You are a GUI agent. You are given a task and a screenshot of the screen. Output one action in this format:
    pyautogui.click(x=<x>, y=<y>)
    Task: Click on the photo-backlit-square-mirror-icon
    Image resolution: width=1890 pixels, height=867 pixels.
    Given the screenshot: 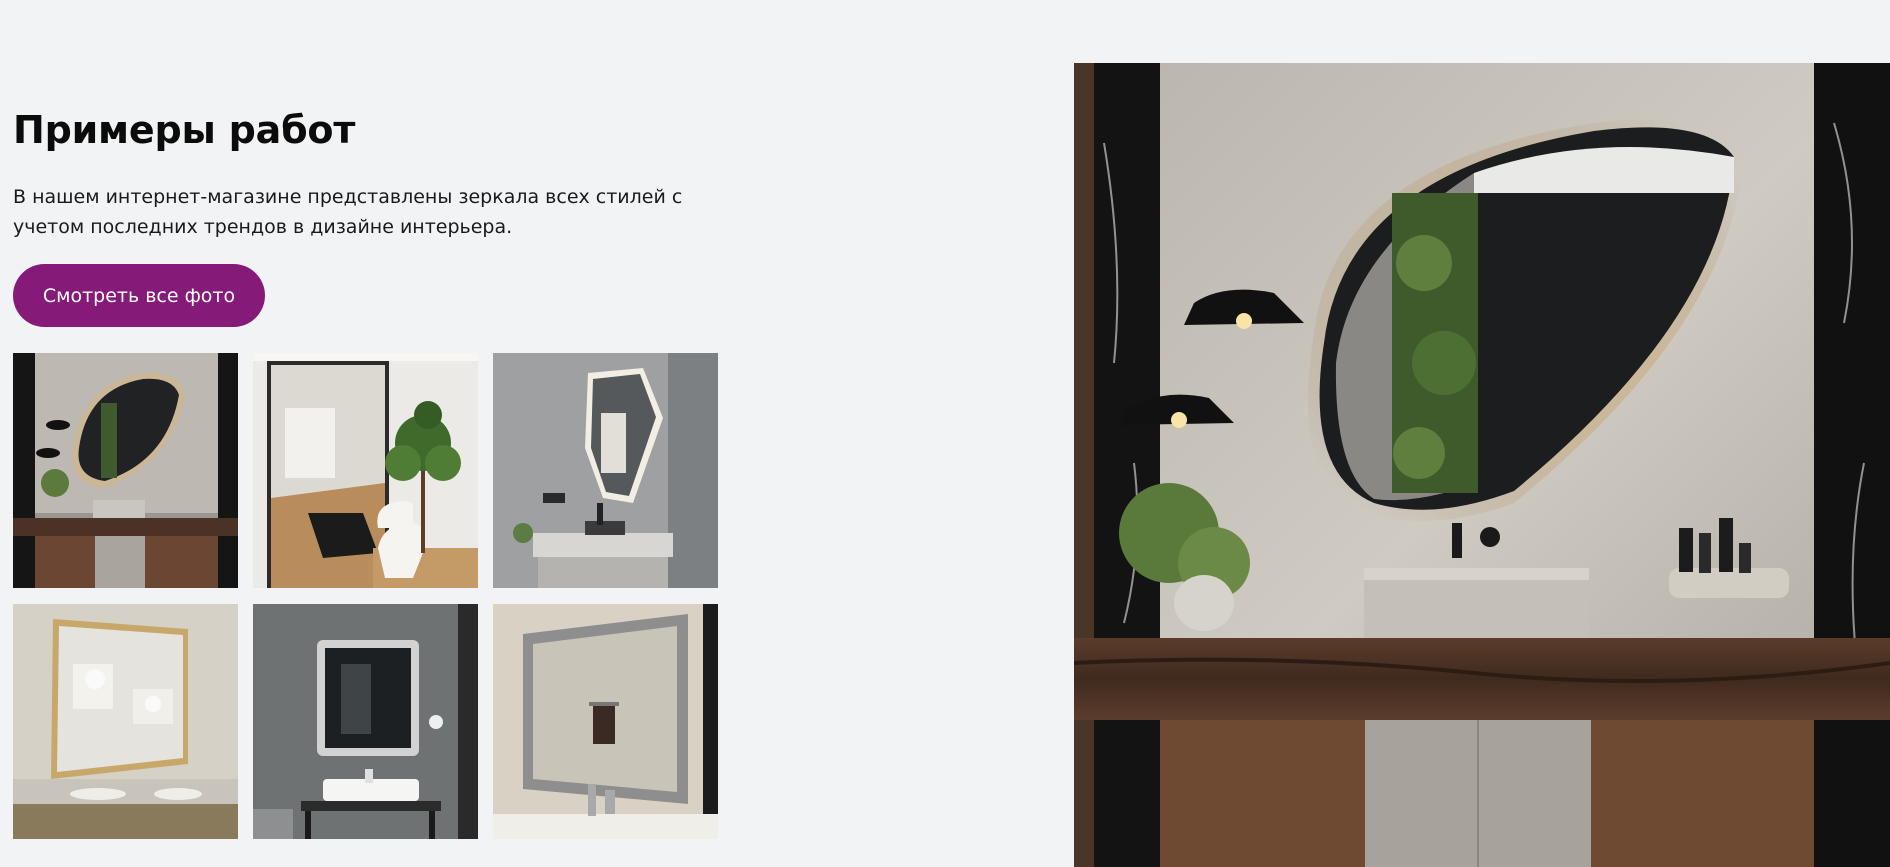 What is the action you would take?
    pyautogui.click(x=365, y=721)
    